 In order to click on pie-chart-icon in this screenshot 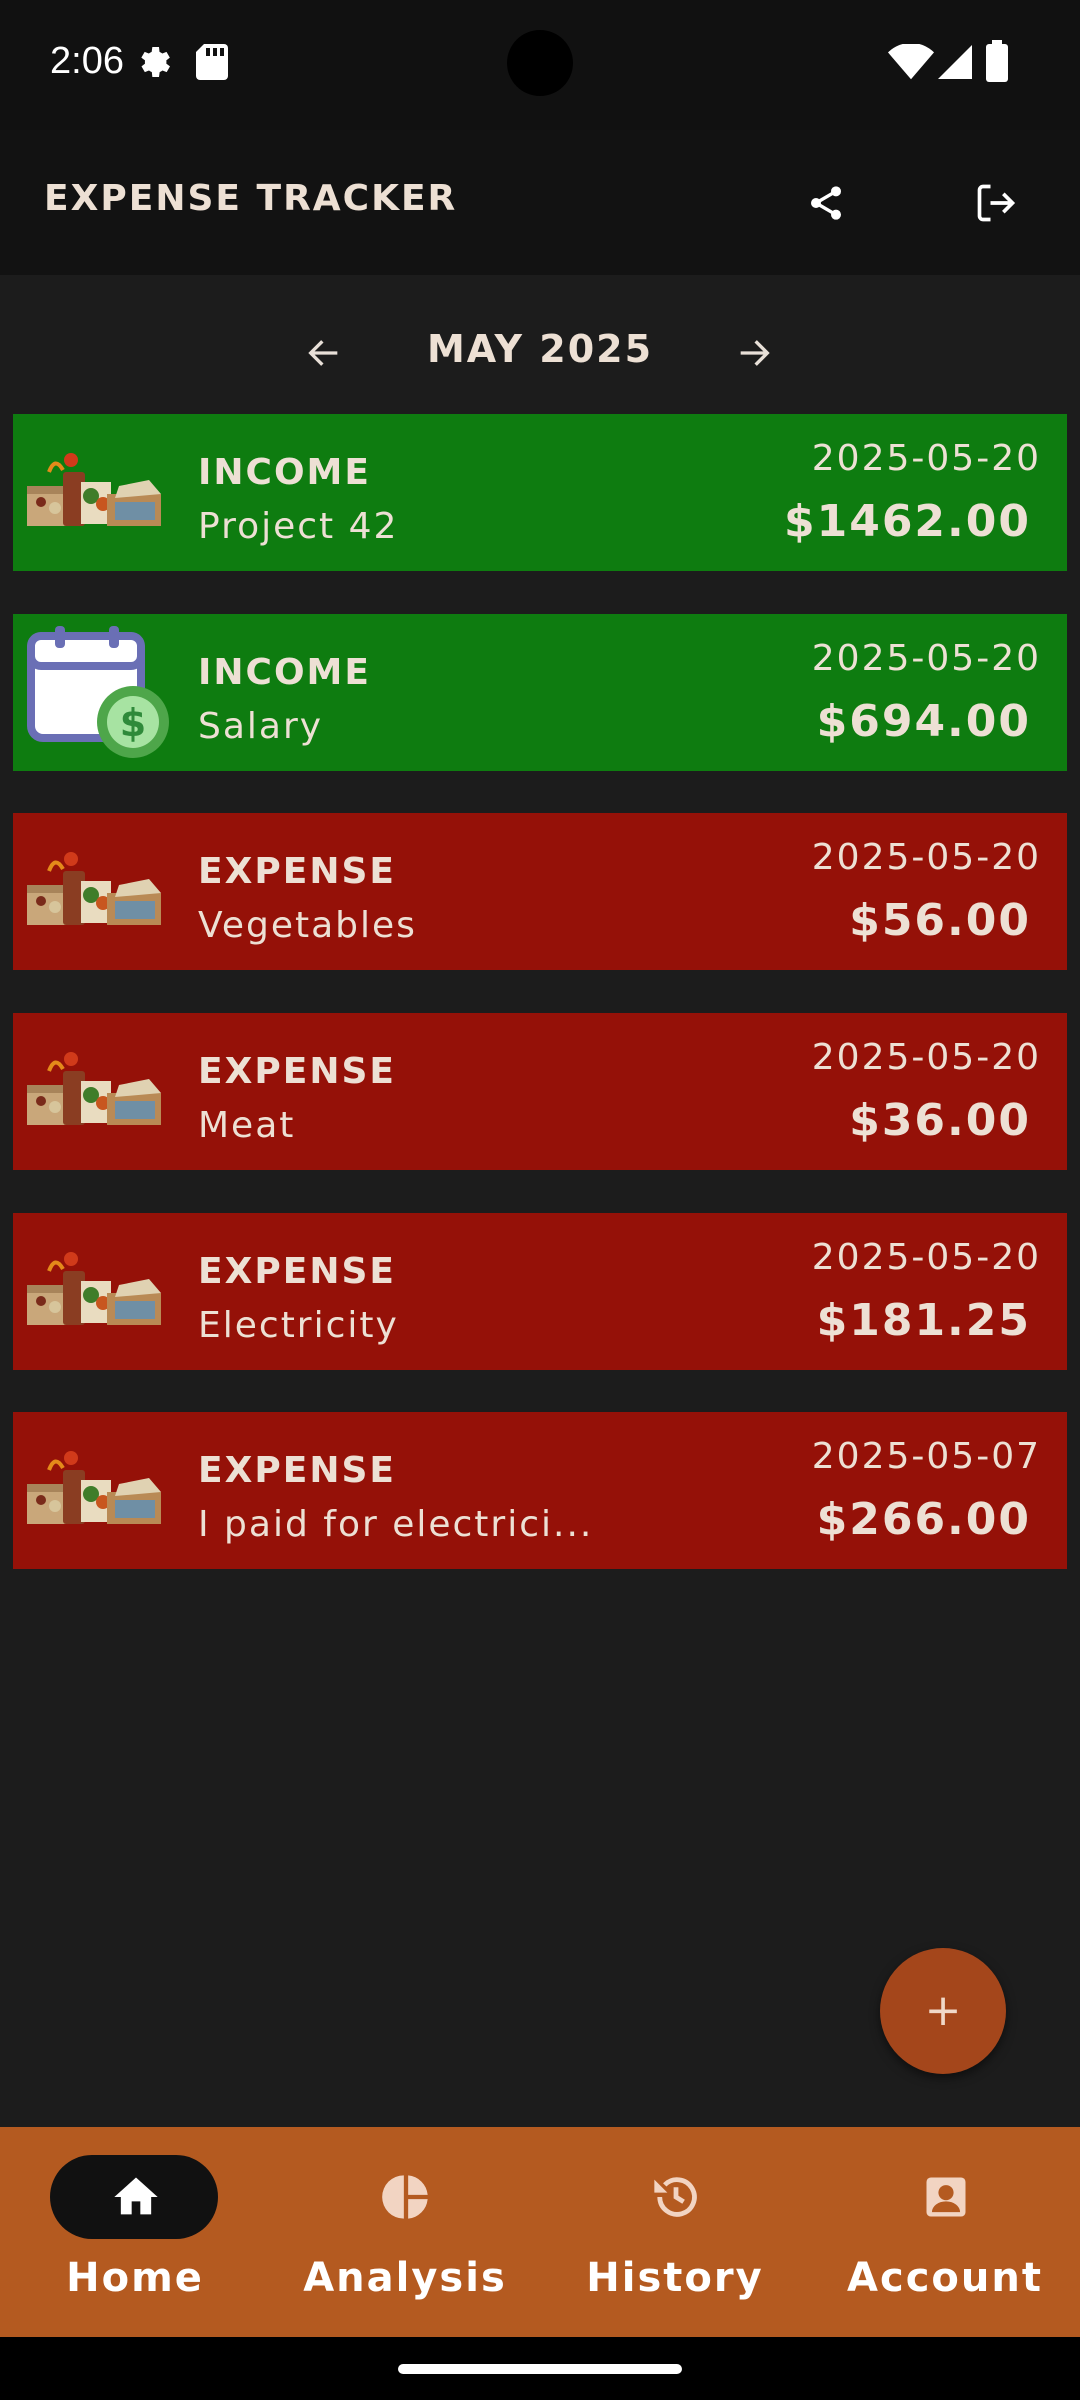, I will do `click(405, 2197)`.